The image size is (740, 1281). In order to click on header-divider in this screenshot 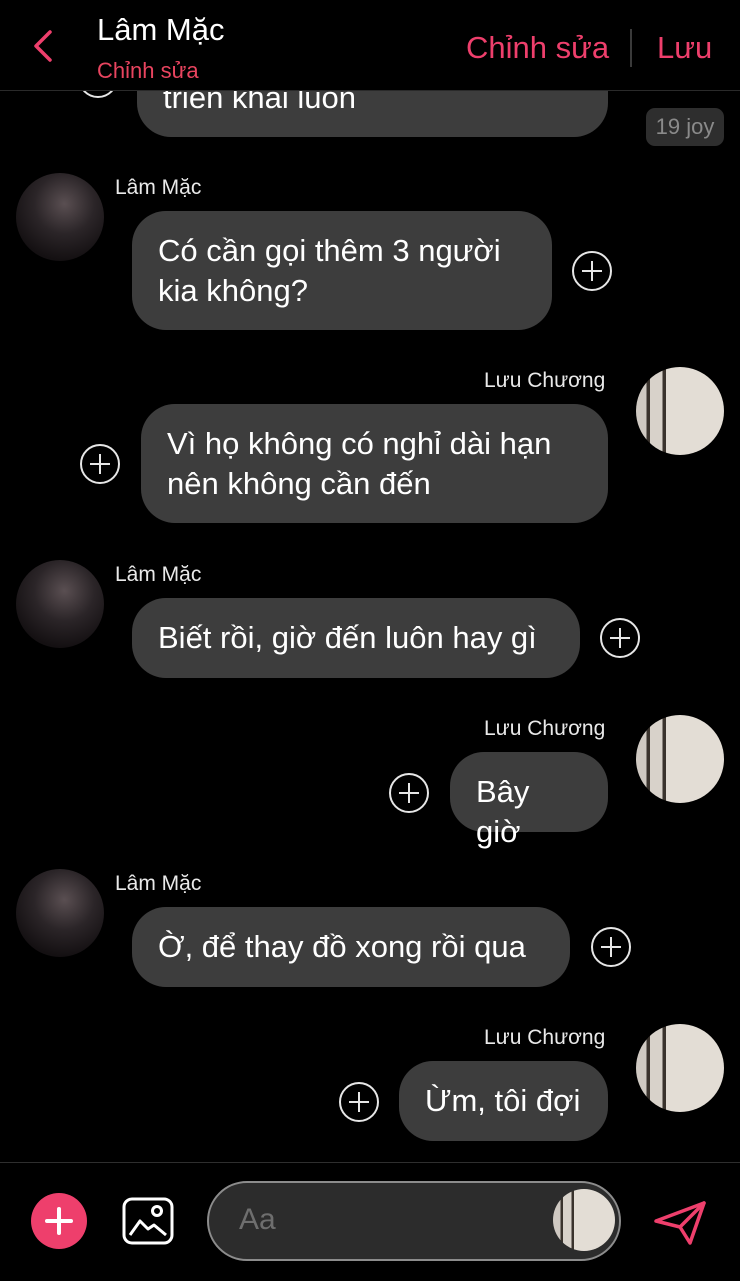, I will do `click(631, 48)`.